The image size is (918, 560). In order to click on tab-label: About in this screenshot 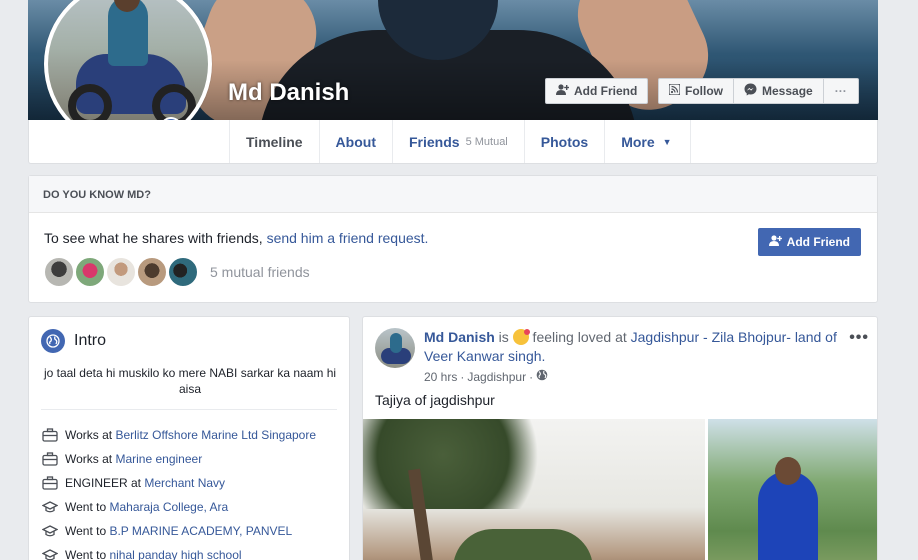, I will do `click(355, 141)`.